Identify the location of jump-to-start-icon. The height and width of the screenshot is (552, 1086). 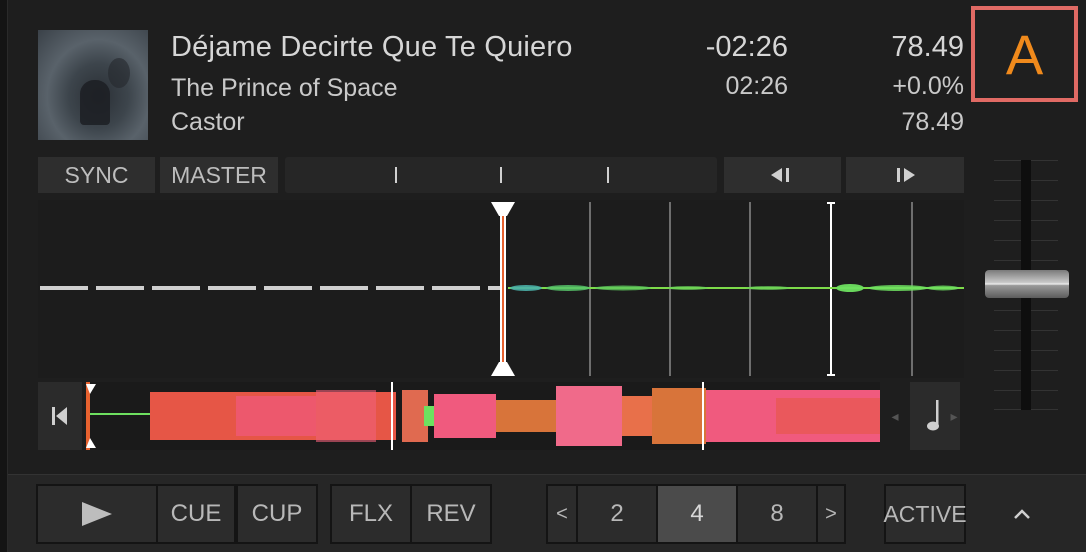
(59, 416).